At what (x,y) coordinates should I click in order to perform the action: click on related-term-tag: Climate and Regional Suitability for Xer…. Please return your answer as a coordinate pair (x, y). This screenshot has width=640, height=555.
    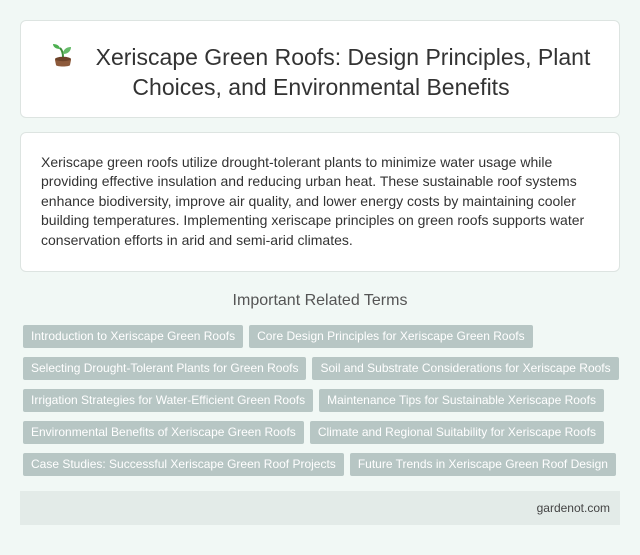
    Looking at the image, I should click on (456, 432).